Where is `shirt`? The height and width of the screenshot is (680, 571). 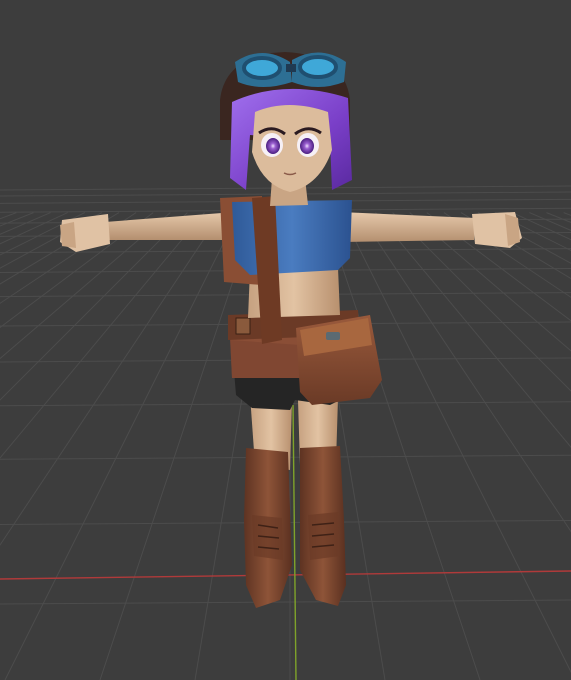
shirt is located at coordinates (292, 237).